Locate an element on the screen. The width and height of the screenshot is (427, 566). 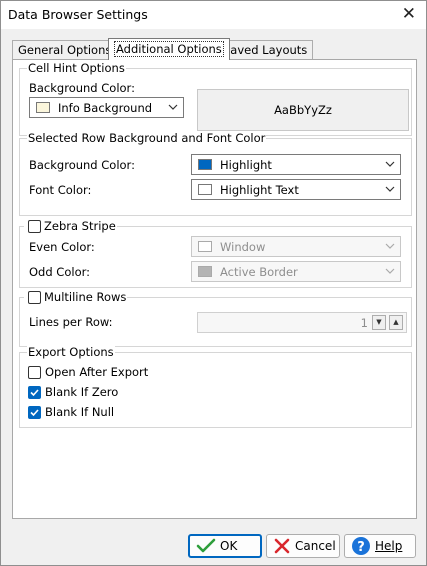
cancel-x-icon is located at coordinates (282, 546).